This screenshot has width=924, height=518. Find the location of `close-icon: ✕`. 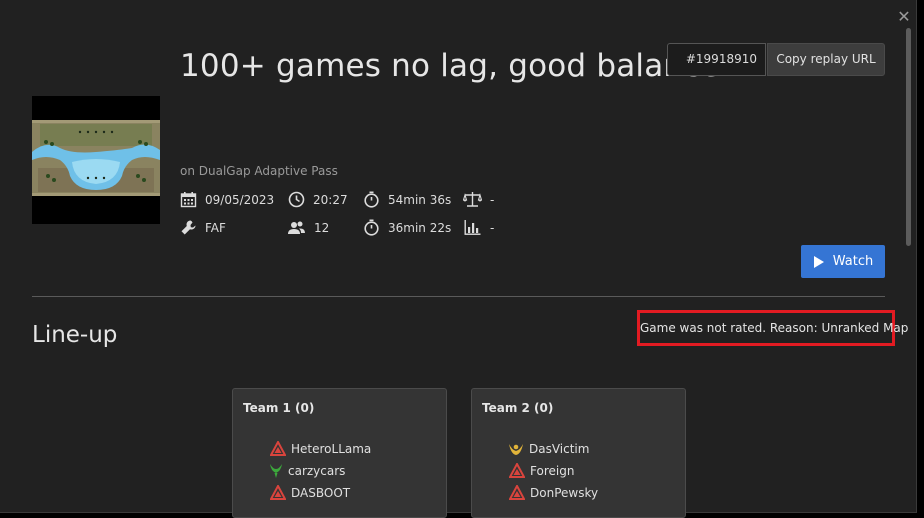

close-icon: ✕ is located at coordinates (904, 17).